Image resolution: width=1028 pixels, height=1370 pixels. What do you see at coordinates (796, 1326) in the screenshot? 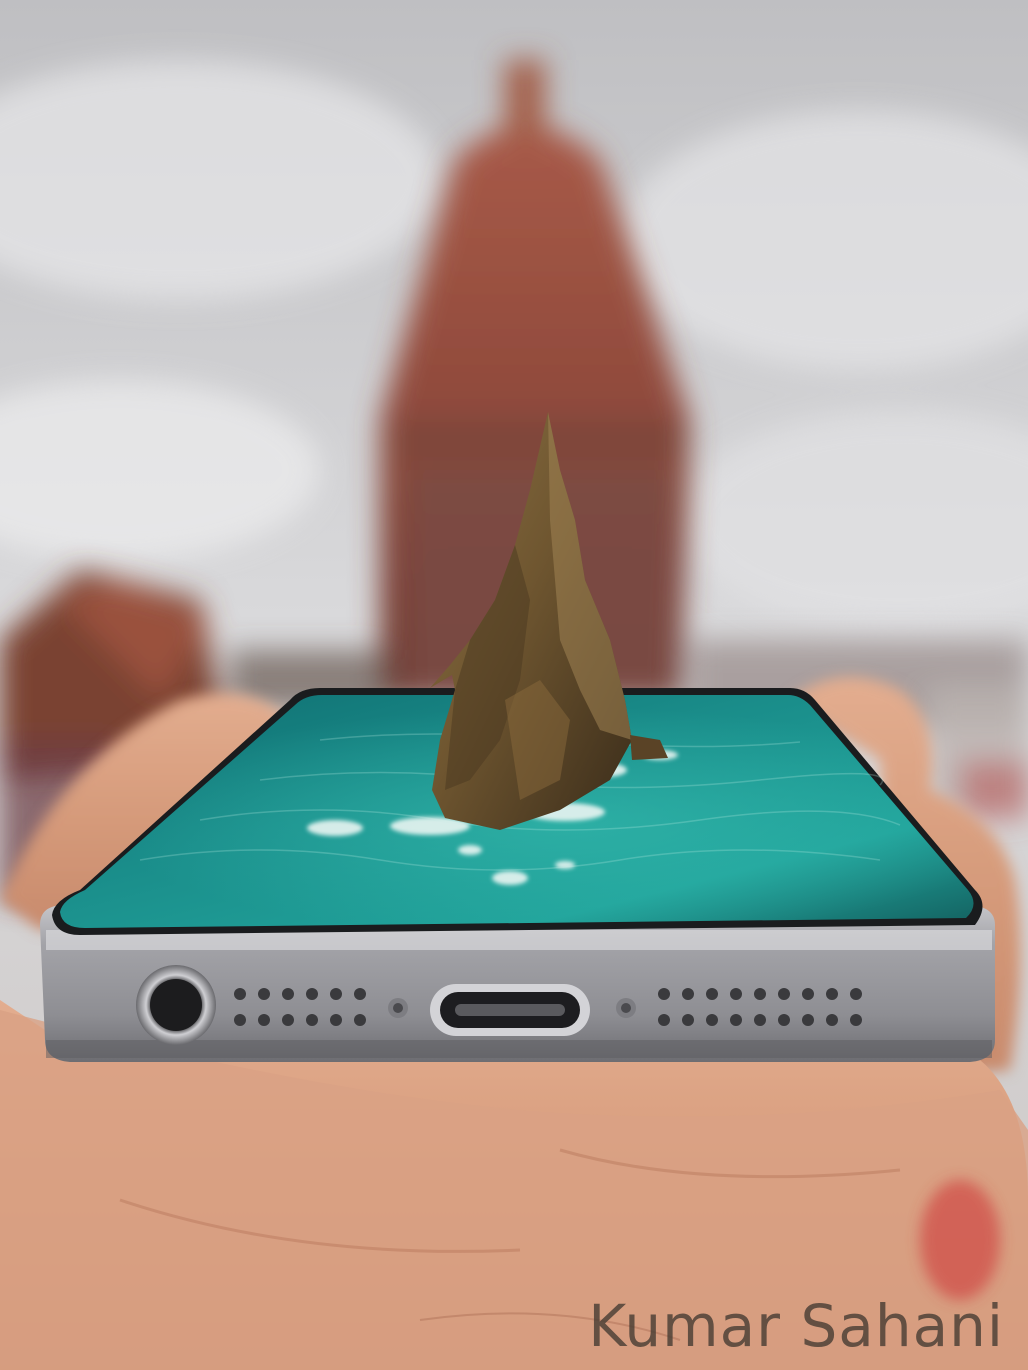
I see `photographer-signature: Kumar Sahani` at bounding box center [796, 1326].